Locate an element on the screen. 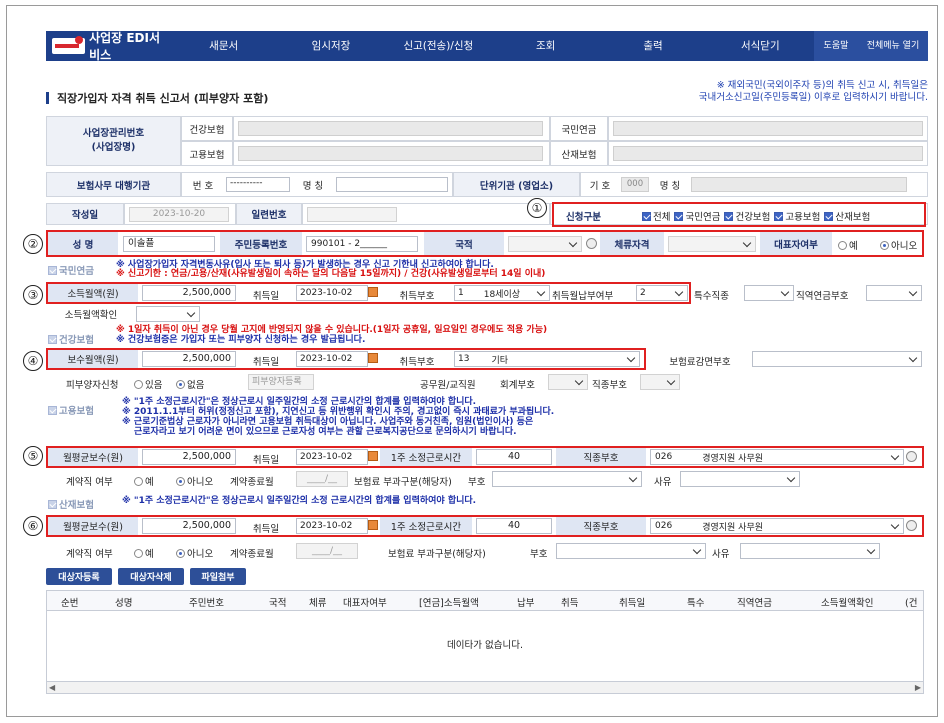  agency-num-input: ---------- is located at coordinates (258, 184).